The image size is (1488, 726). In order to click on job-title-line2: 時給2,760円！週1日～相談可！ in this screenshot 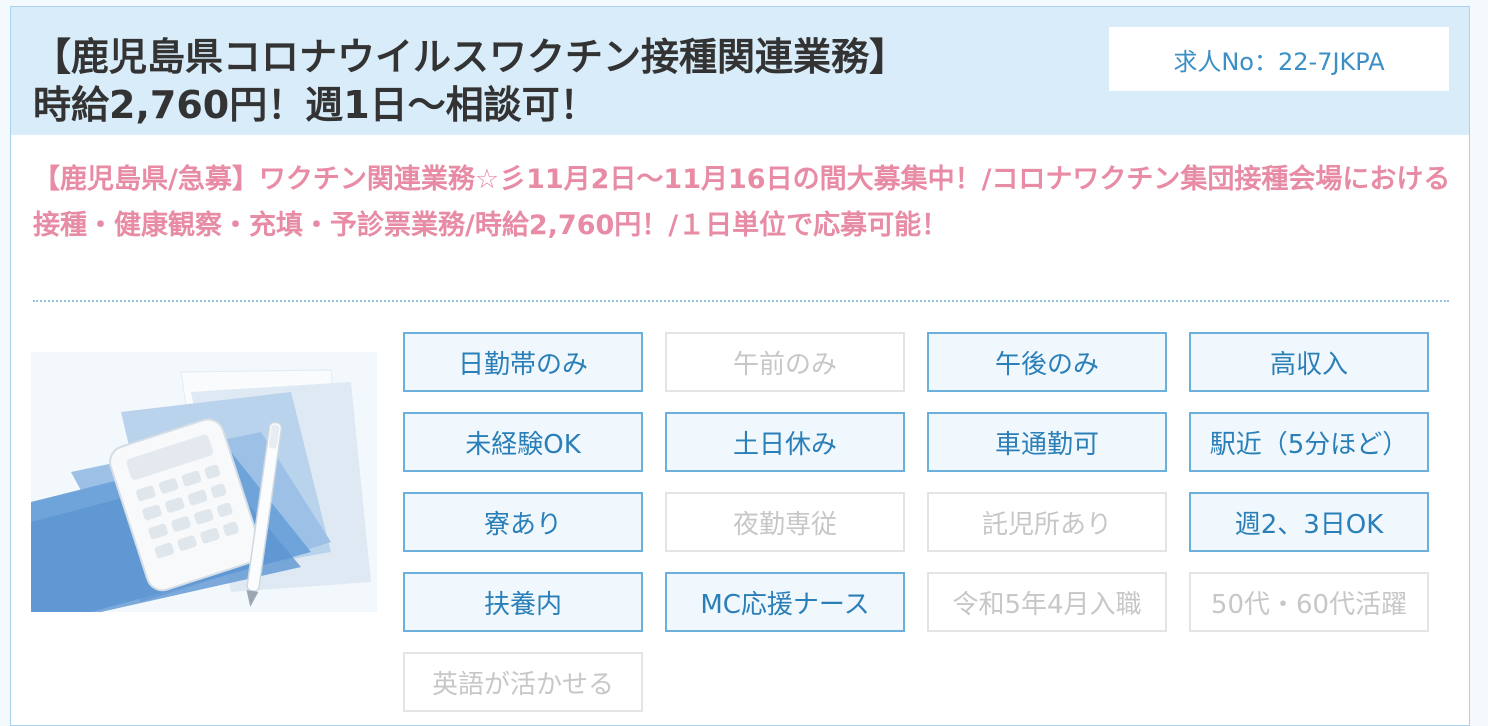, I will do `click(315, 105)`.